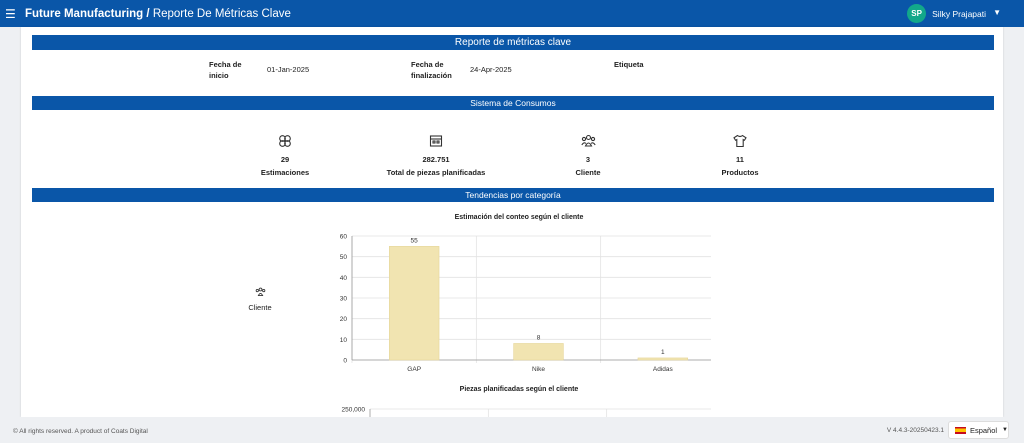 This screenshot has height=443, width=1024. What do you see at coordinates (740, 159) in the screenshot?
I see `metric-value: 11` at bounding box center [740, 159].